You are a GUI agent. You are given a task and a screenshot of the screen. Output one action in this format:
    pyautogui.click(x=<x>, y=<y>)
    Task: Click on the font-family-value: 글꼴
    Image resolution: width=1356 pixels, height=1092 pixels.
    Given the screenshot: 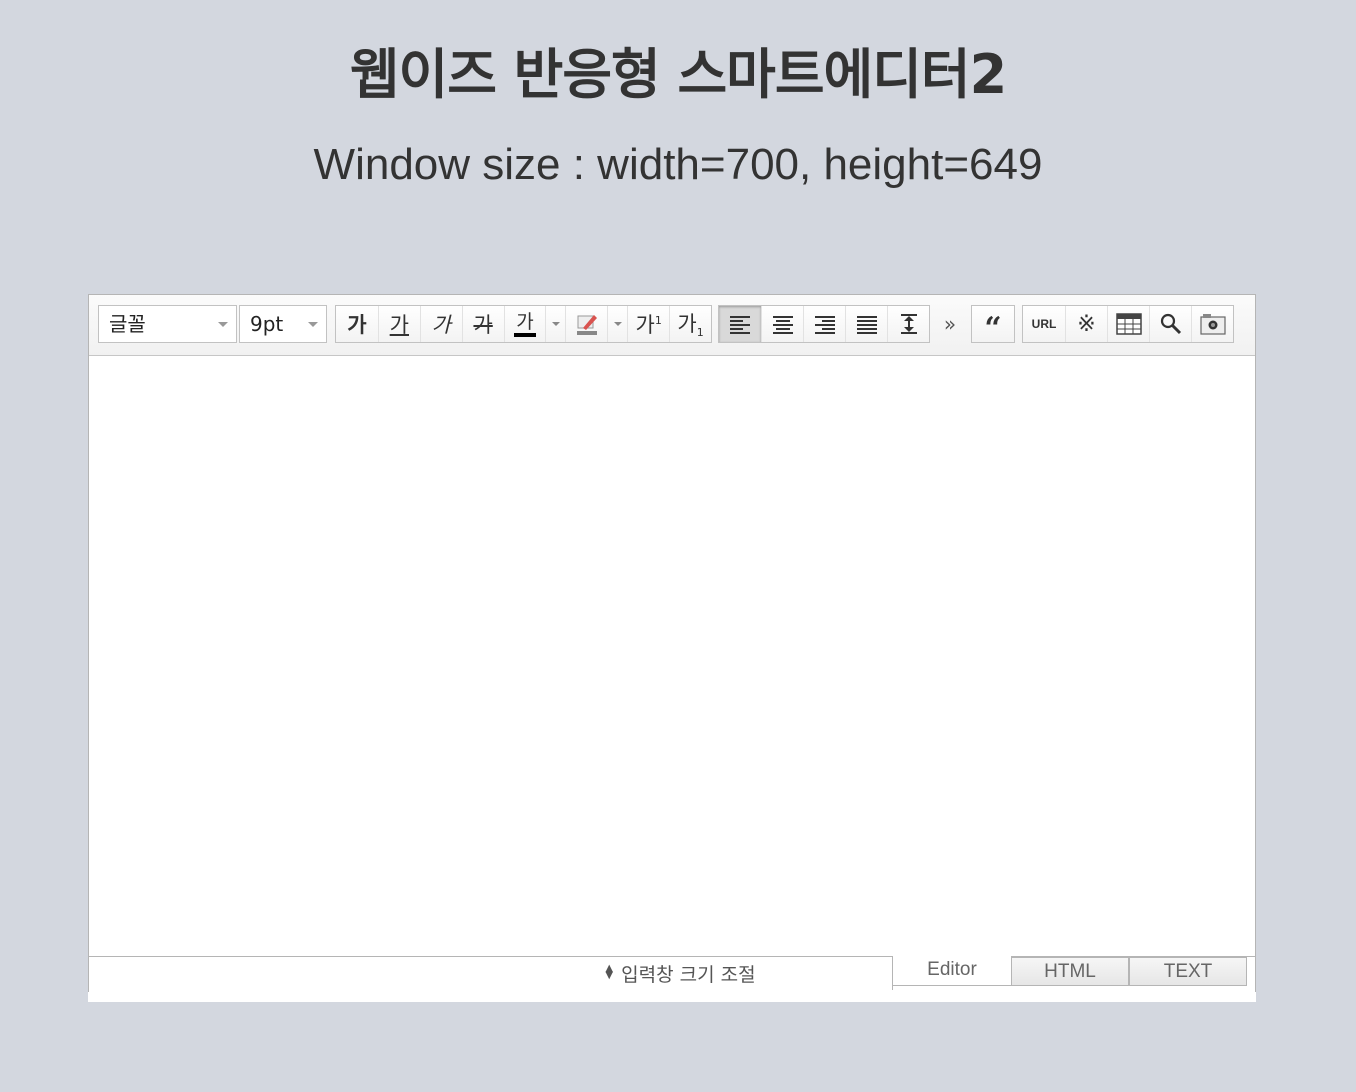 What is the action you would take?
    pyautogui.click(x=127, y=324)
    